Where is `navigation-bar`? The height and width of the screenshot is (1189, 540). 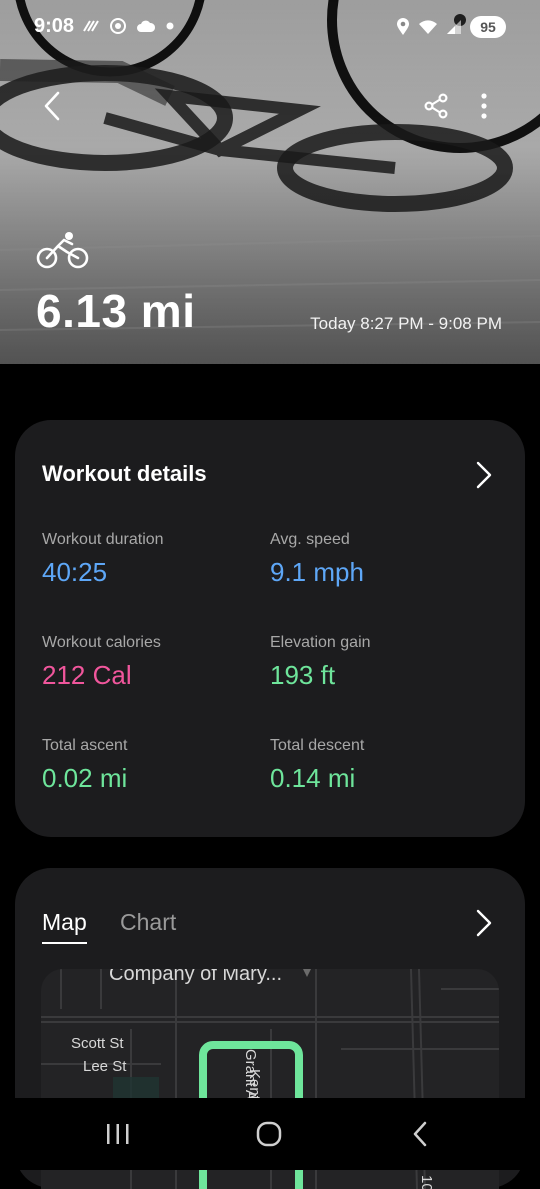
navigation-bar is located at coordinates (270, 1134).